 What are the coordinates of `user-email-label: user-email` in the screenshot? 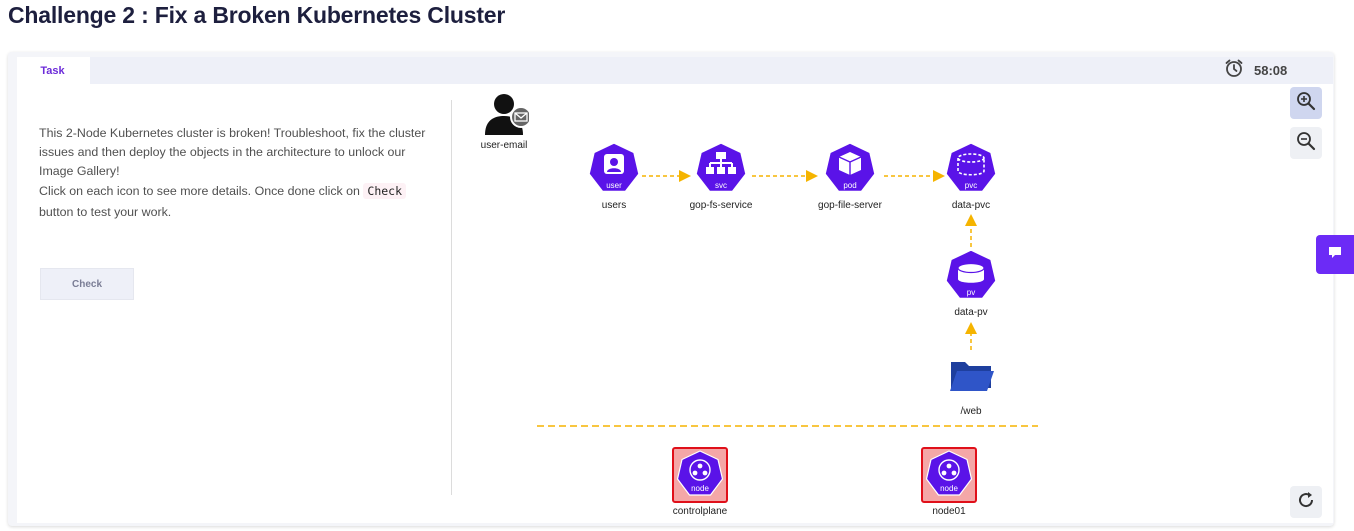 It's located at (504, 145).